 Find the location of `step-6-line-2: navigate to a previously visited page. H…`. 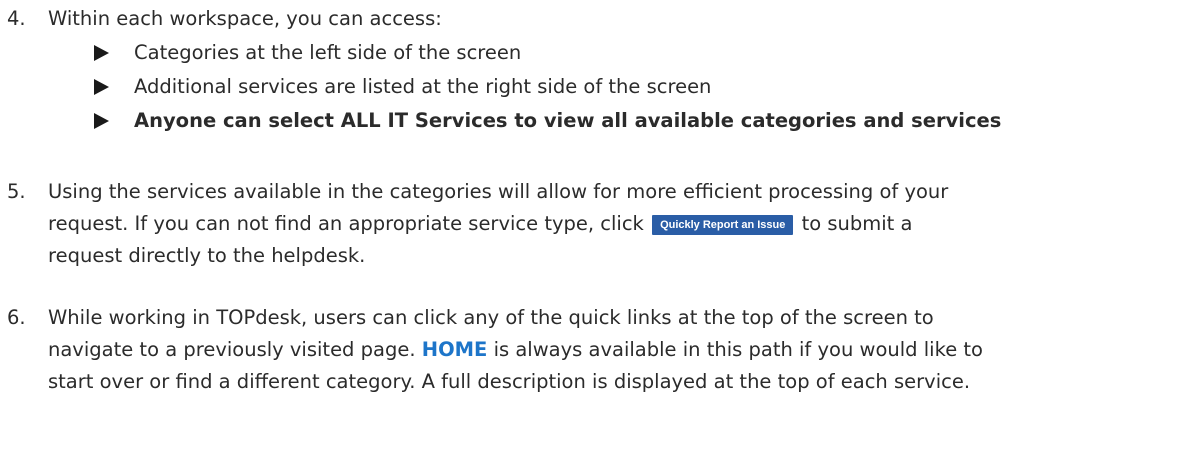

step-6-line-2: navigate to a previously visited page. H… is located at coordinates (618, 350).